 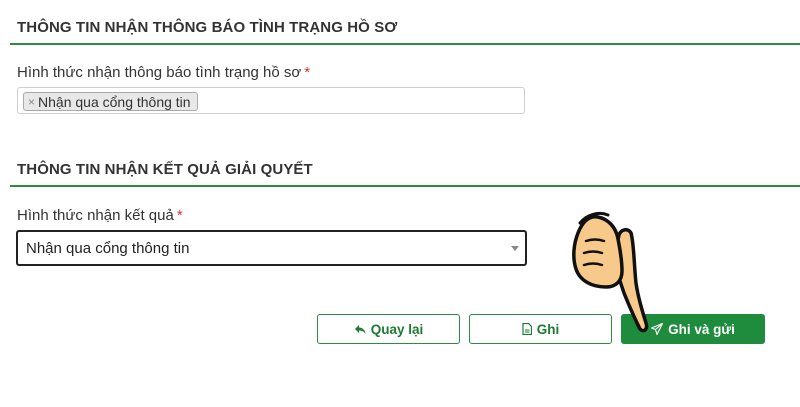 I want to click on result-method-select: Nhận qua cổng thông tin, so click(x=271, y=248).